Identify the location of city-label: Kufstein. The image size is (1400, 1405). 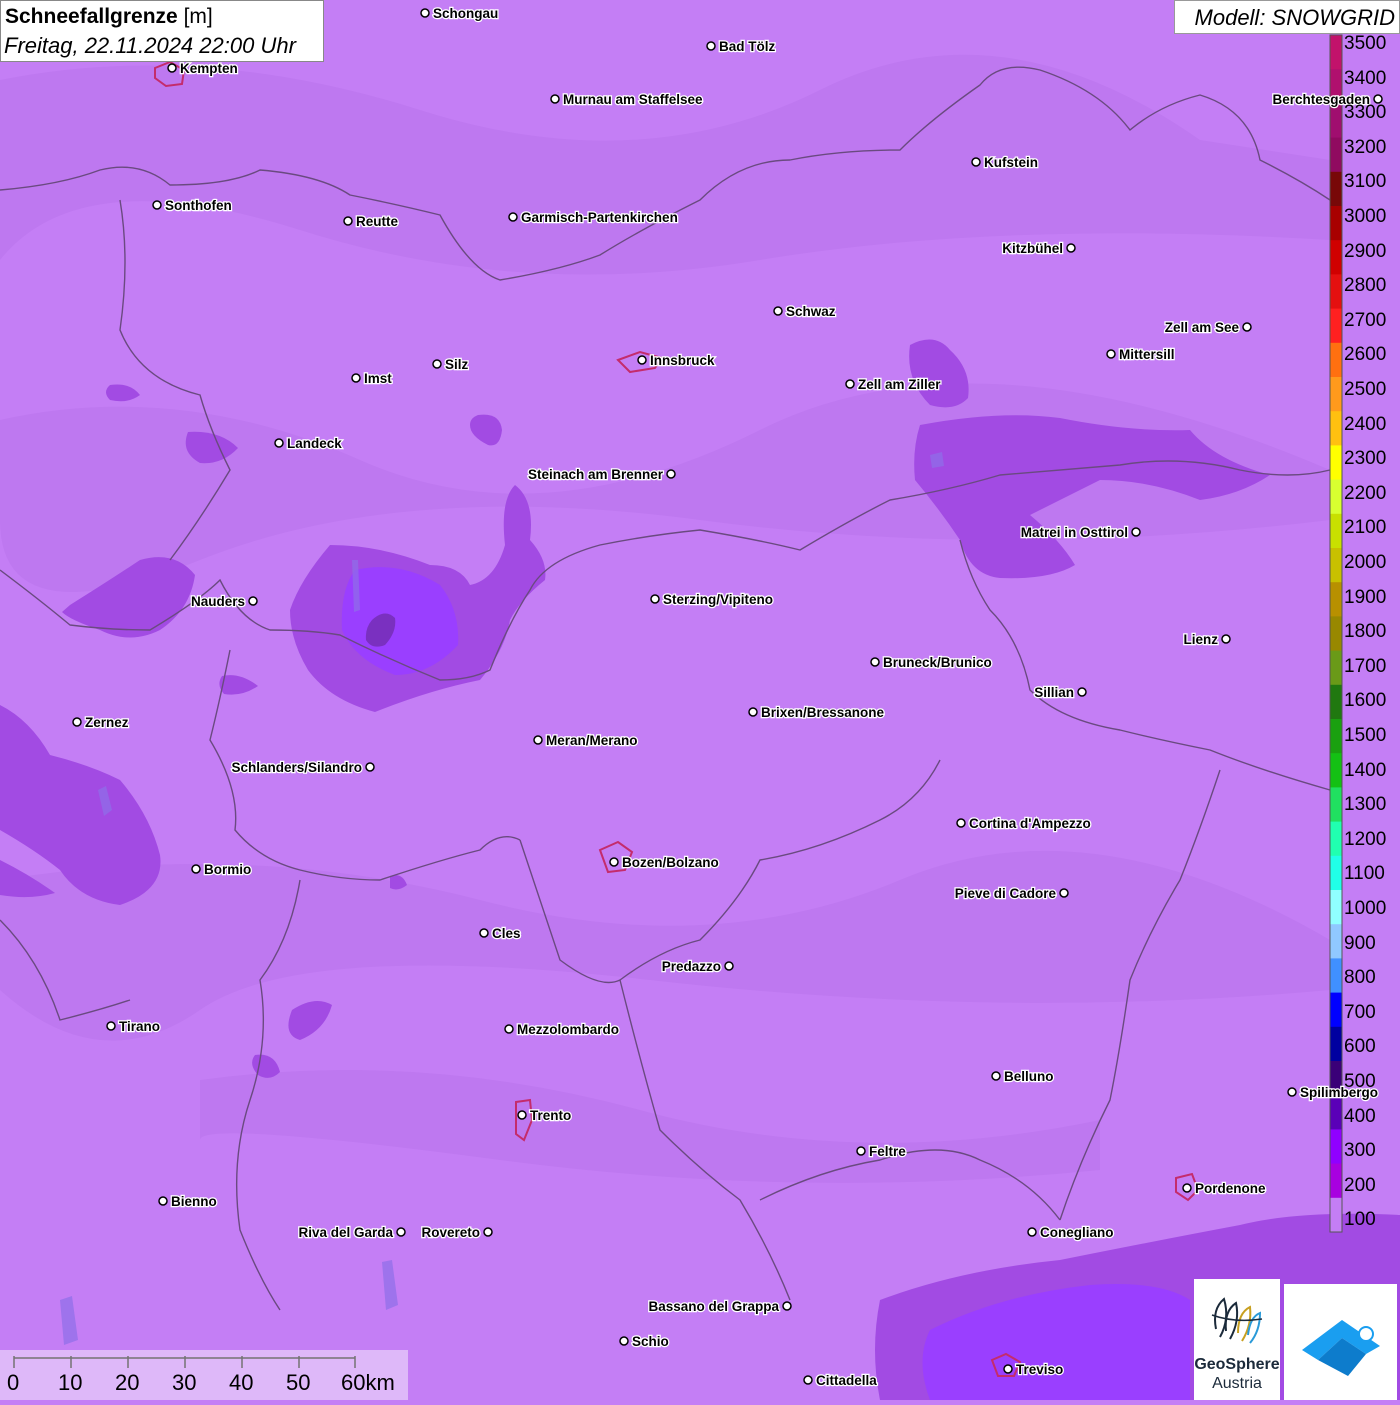
(1011, 162).